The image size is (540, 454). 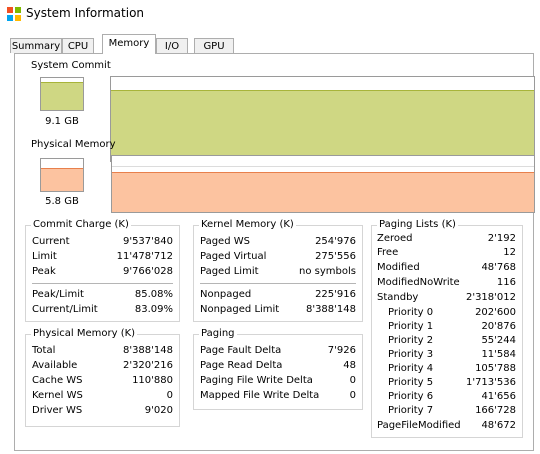 I want to click on pl-standby-row: Standby 2'318'012, so click(x=446, y=298).